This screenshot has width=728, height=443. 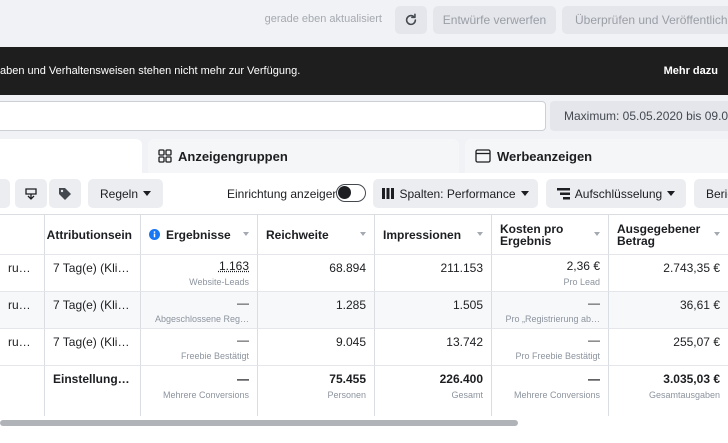 I want to click on table-cell: 211.153, so click(x=433, y=273).